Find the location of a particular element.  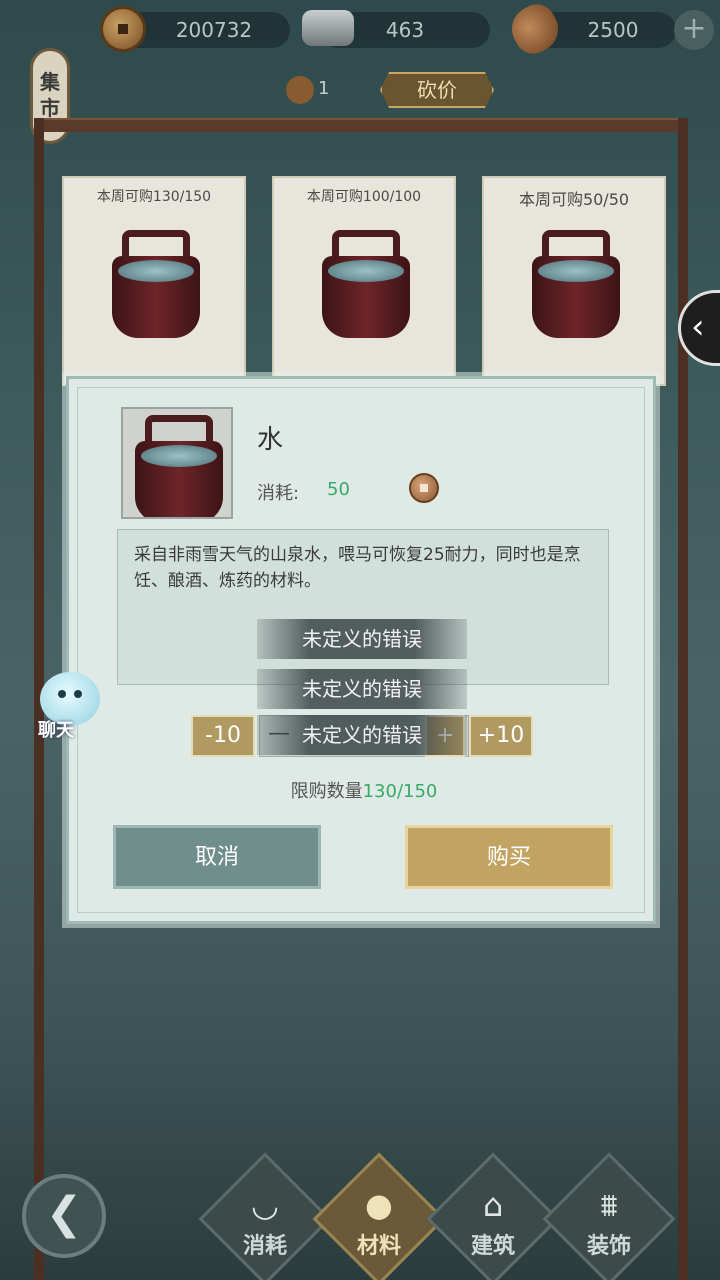

minus-10-button: -10 is located at coordinates (223, 736).